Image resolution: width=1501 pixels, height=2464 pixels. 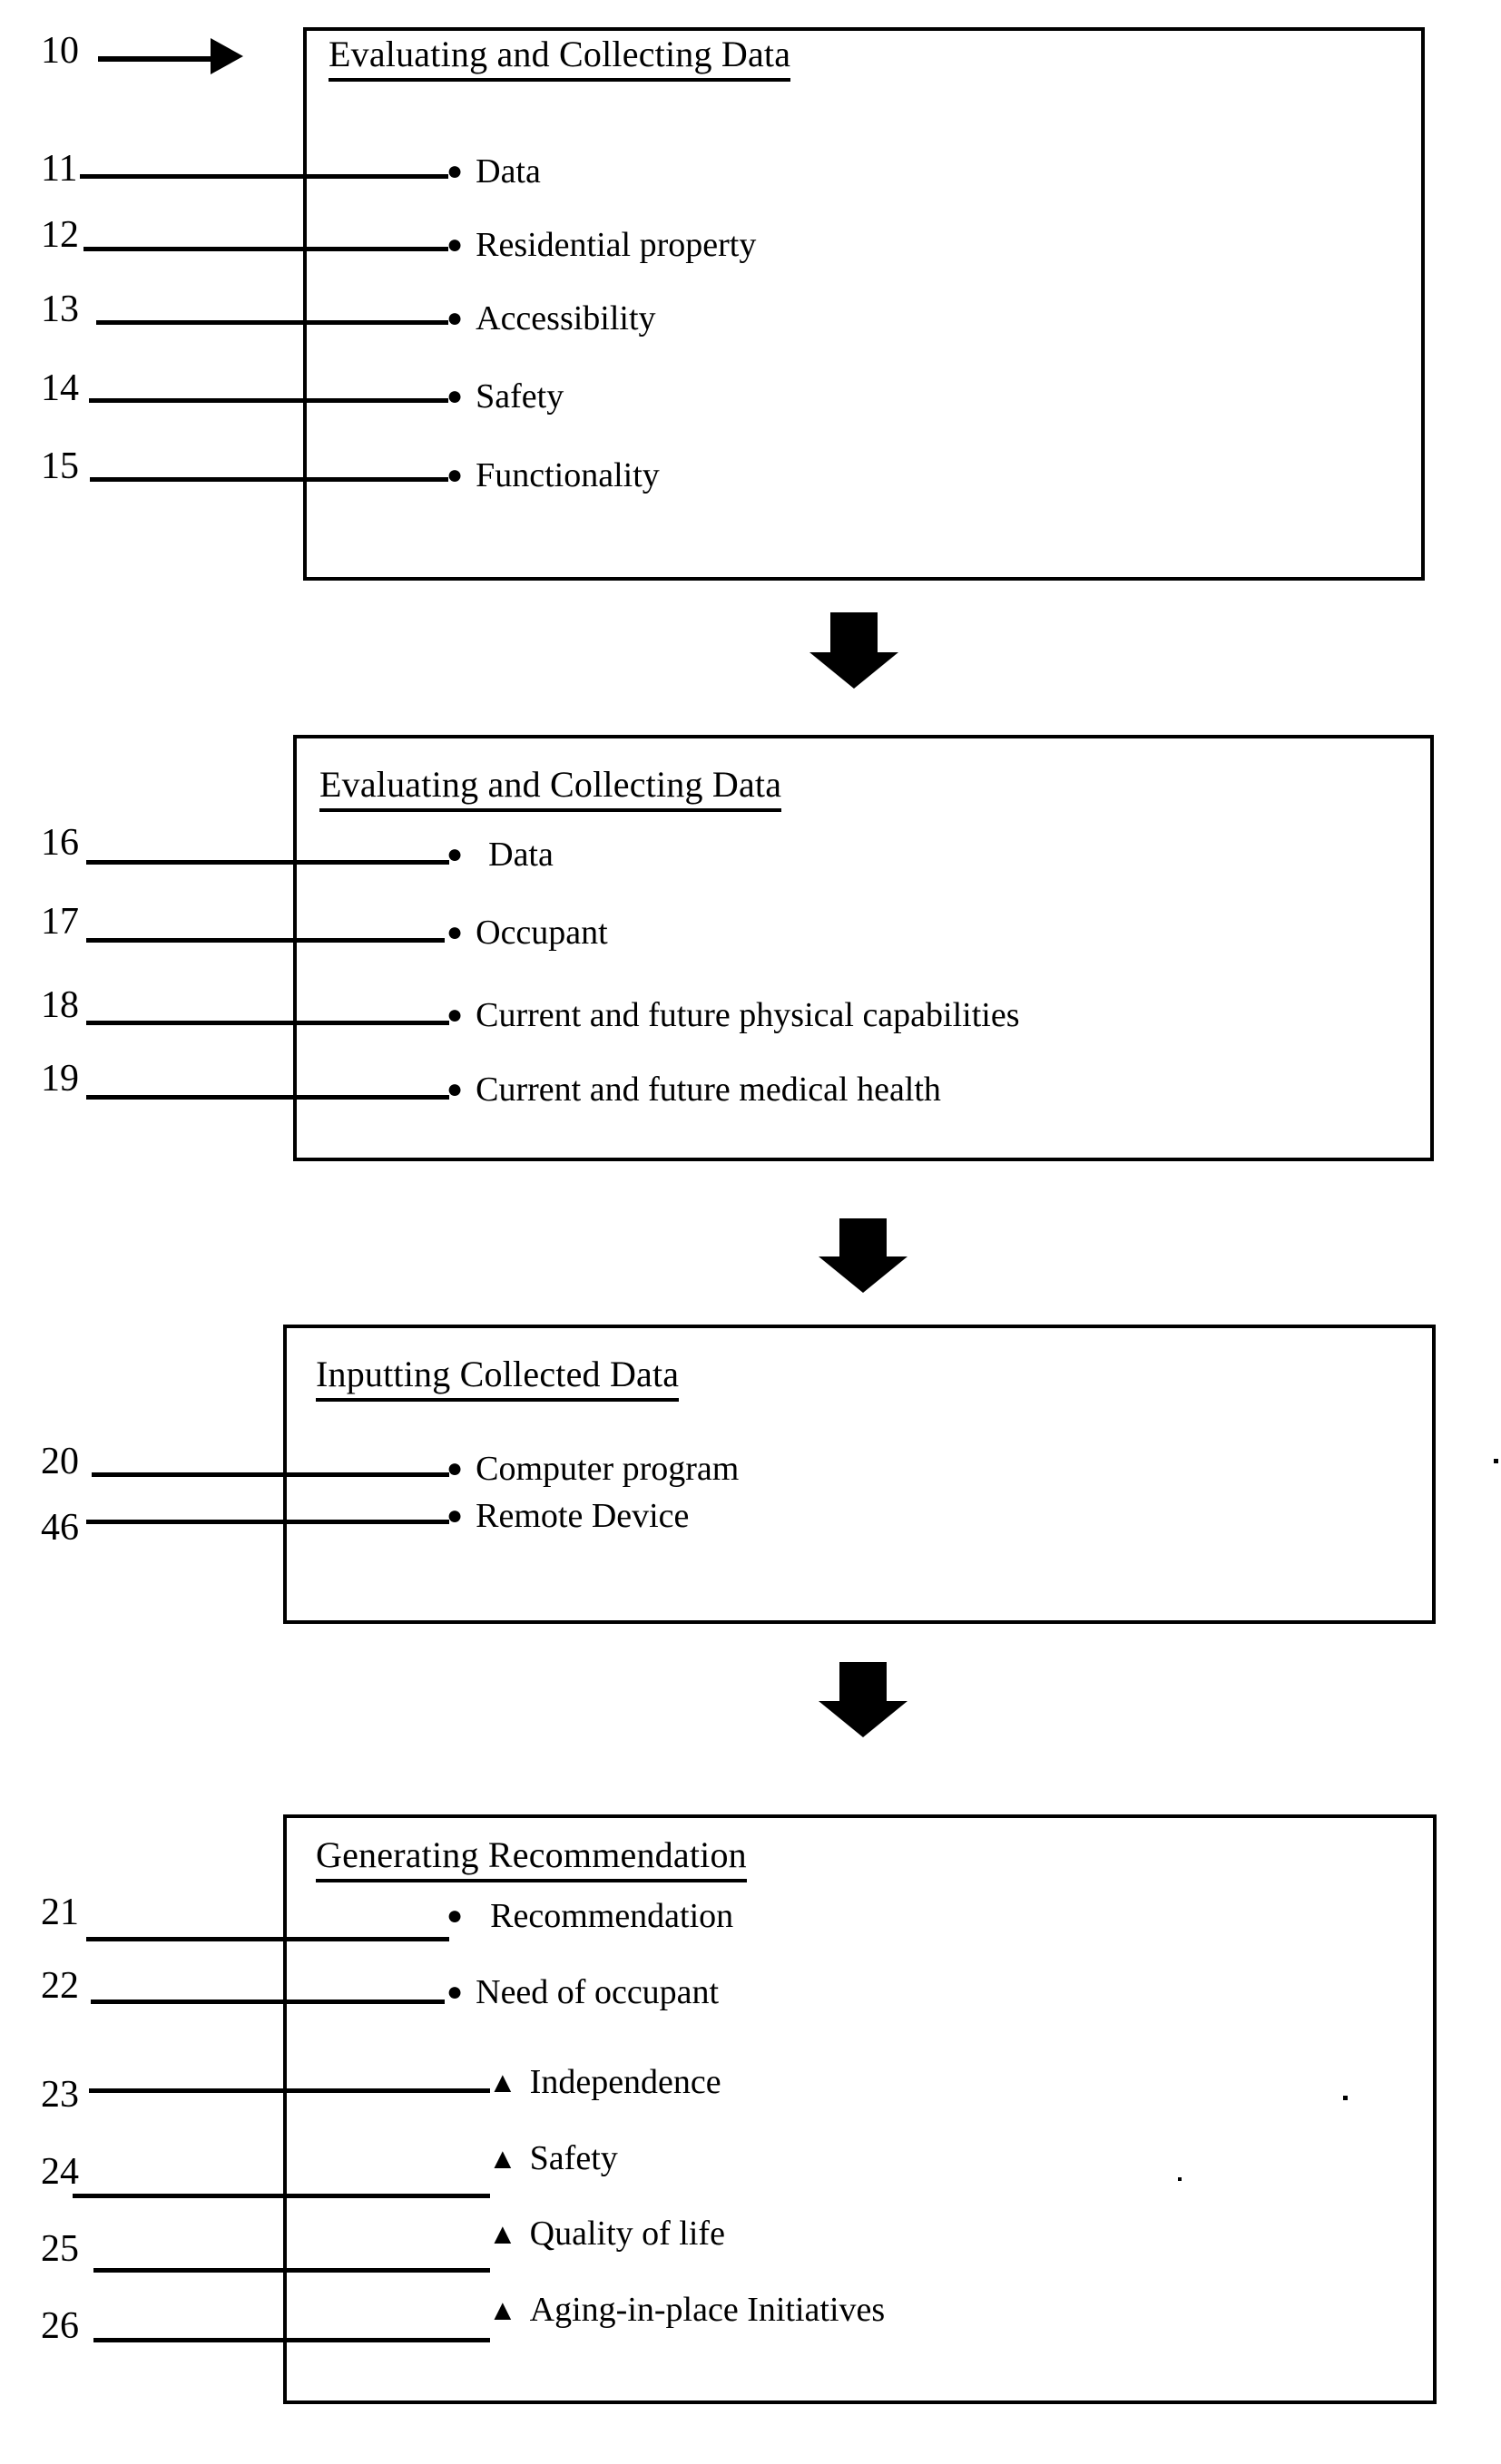 I want to click on ref-numeral-18: 18, so click(x=60, y=1005).